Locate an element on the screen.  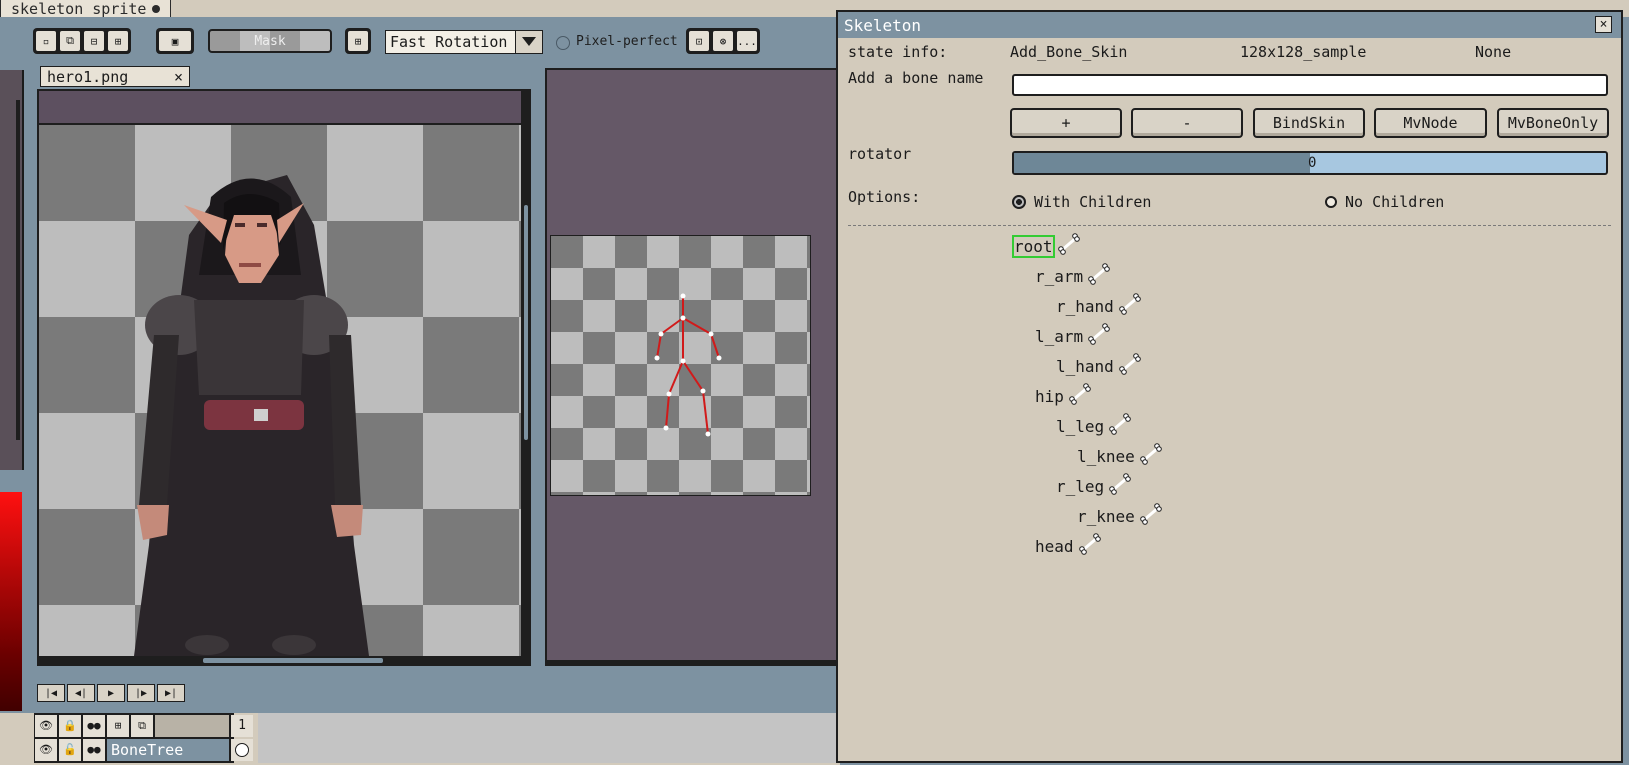
pivot-icon: ⊞ is located at coordinates (358, 41).